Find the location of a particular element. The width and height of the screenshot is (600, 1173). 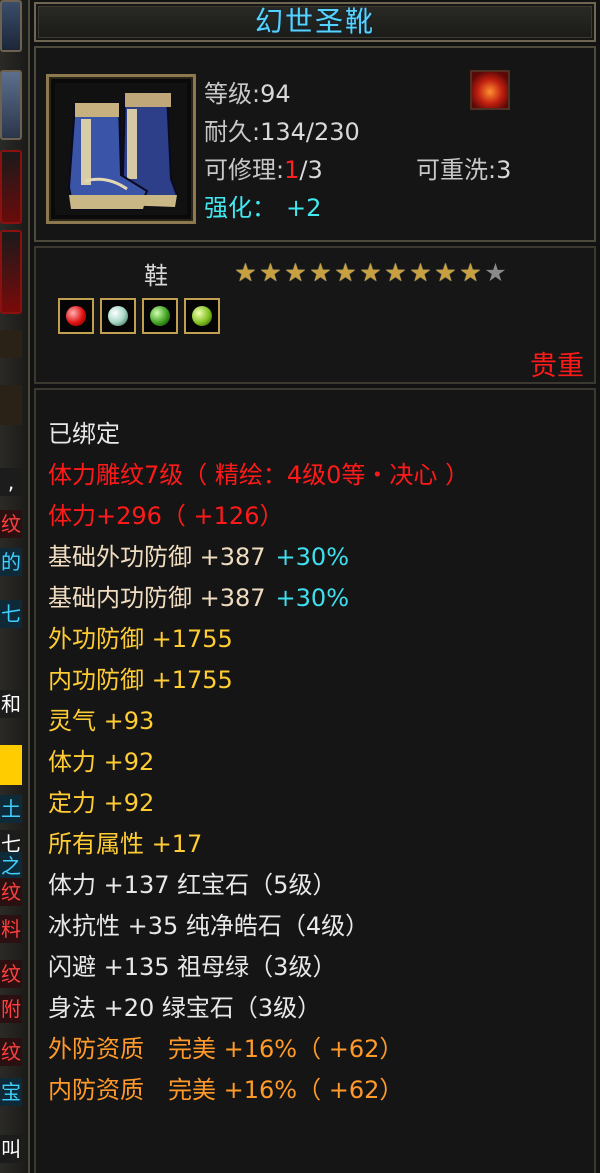

attribute-text: 内防资质 完美 +16%（ +62） is located at coordinates (226, 1090).